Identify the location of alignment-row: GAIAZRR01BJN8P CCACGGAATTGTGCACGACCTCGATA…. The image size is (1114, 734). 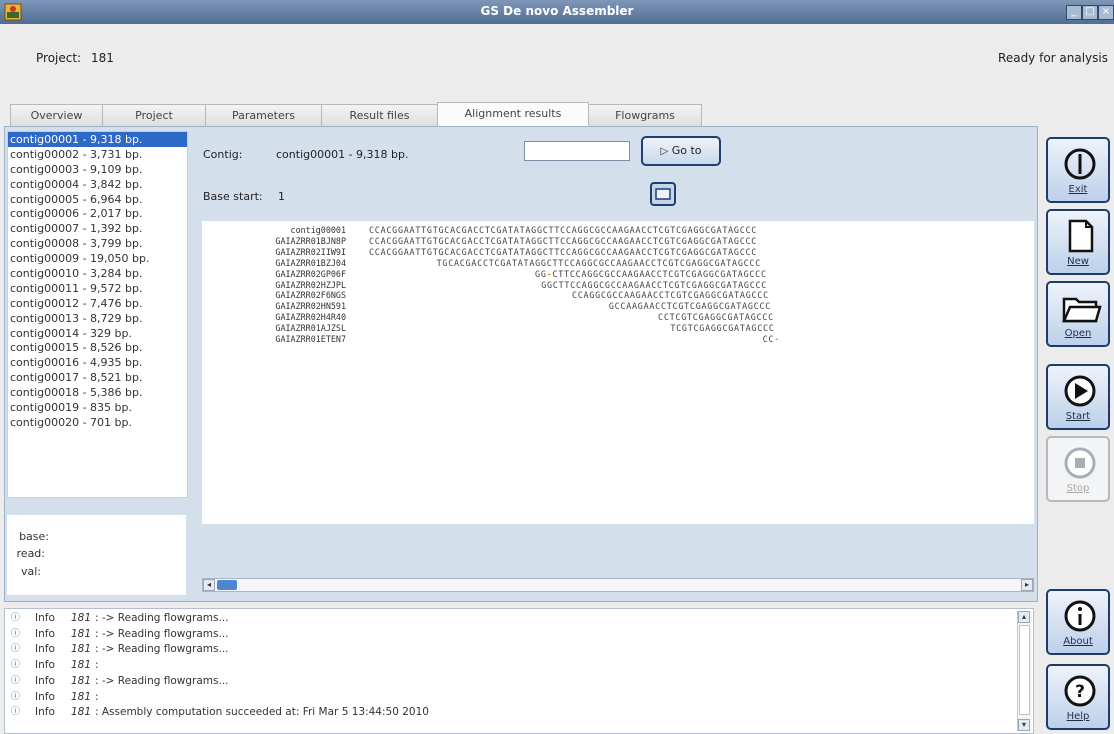
(618, 241).